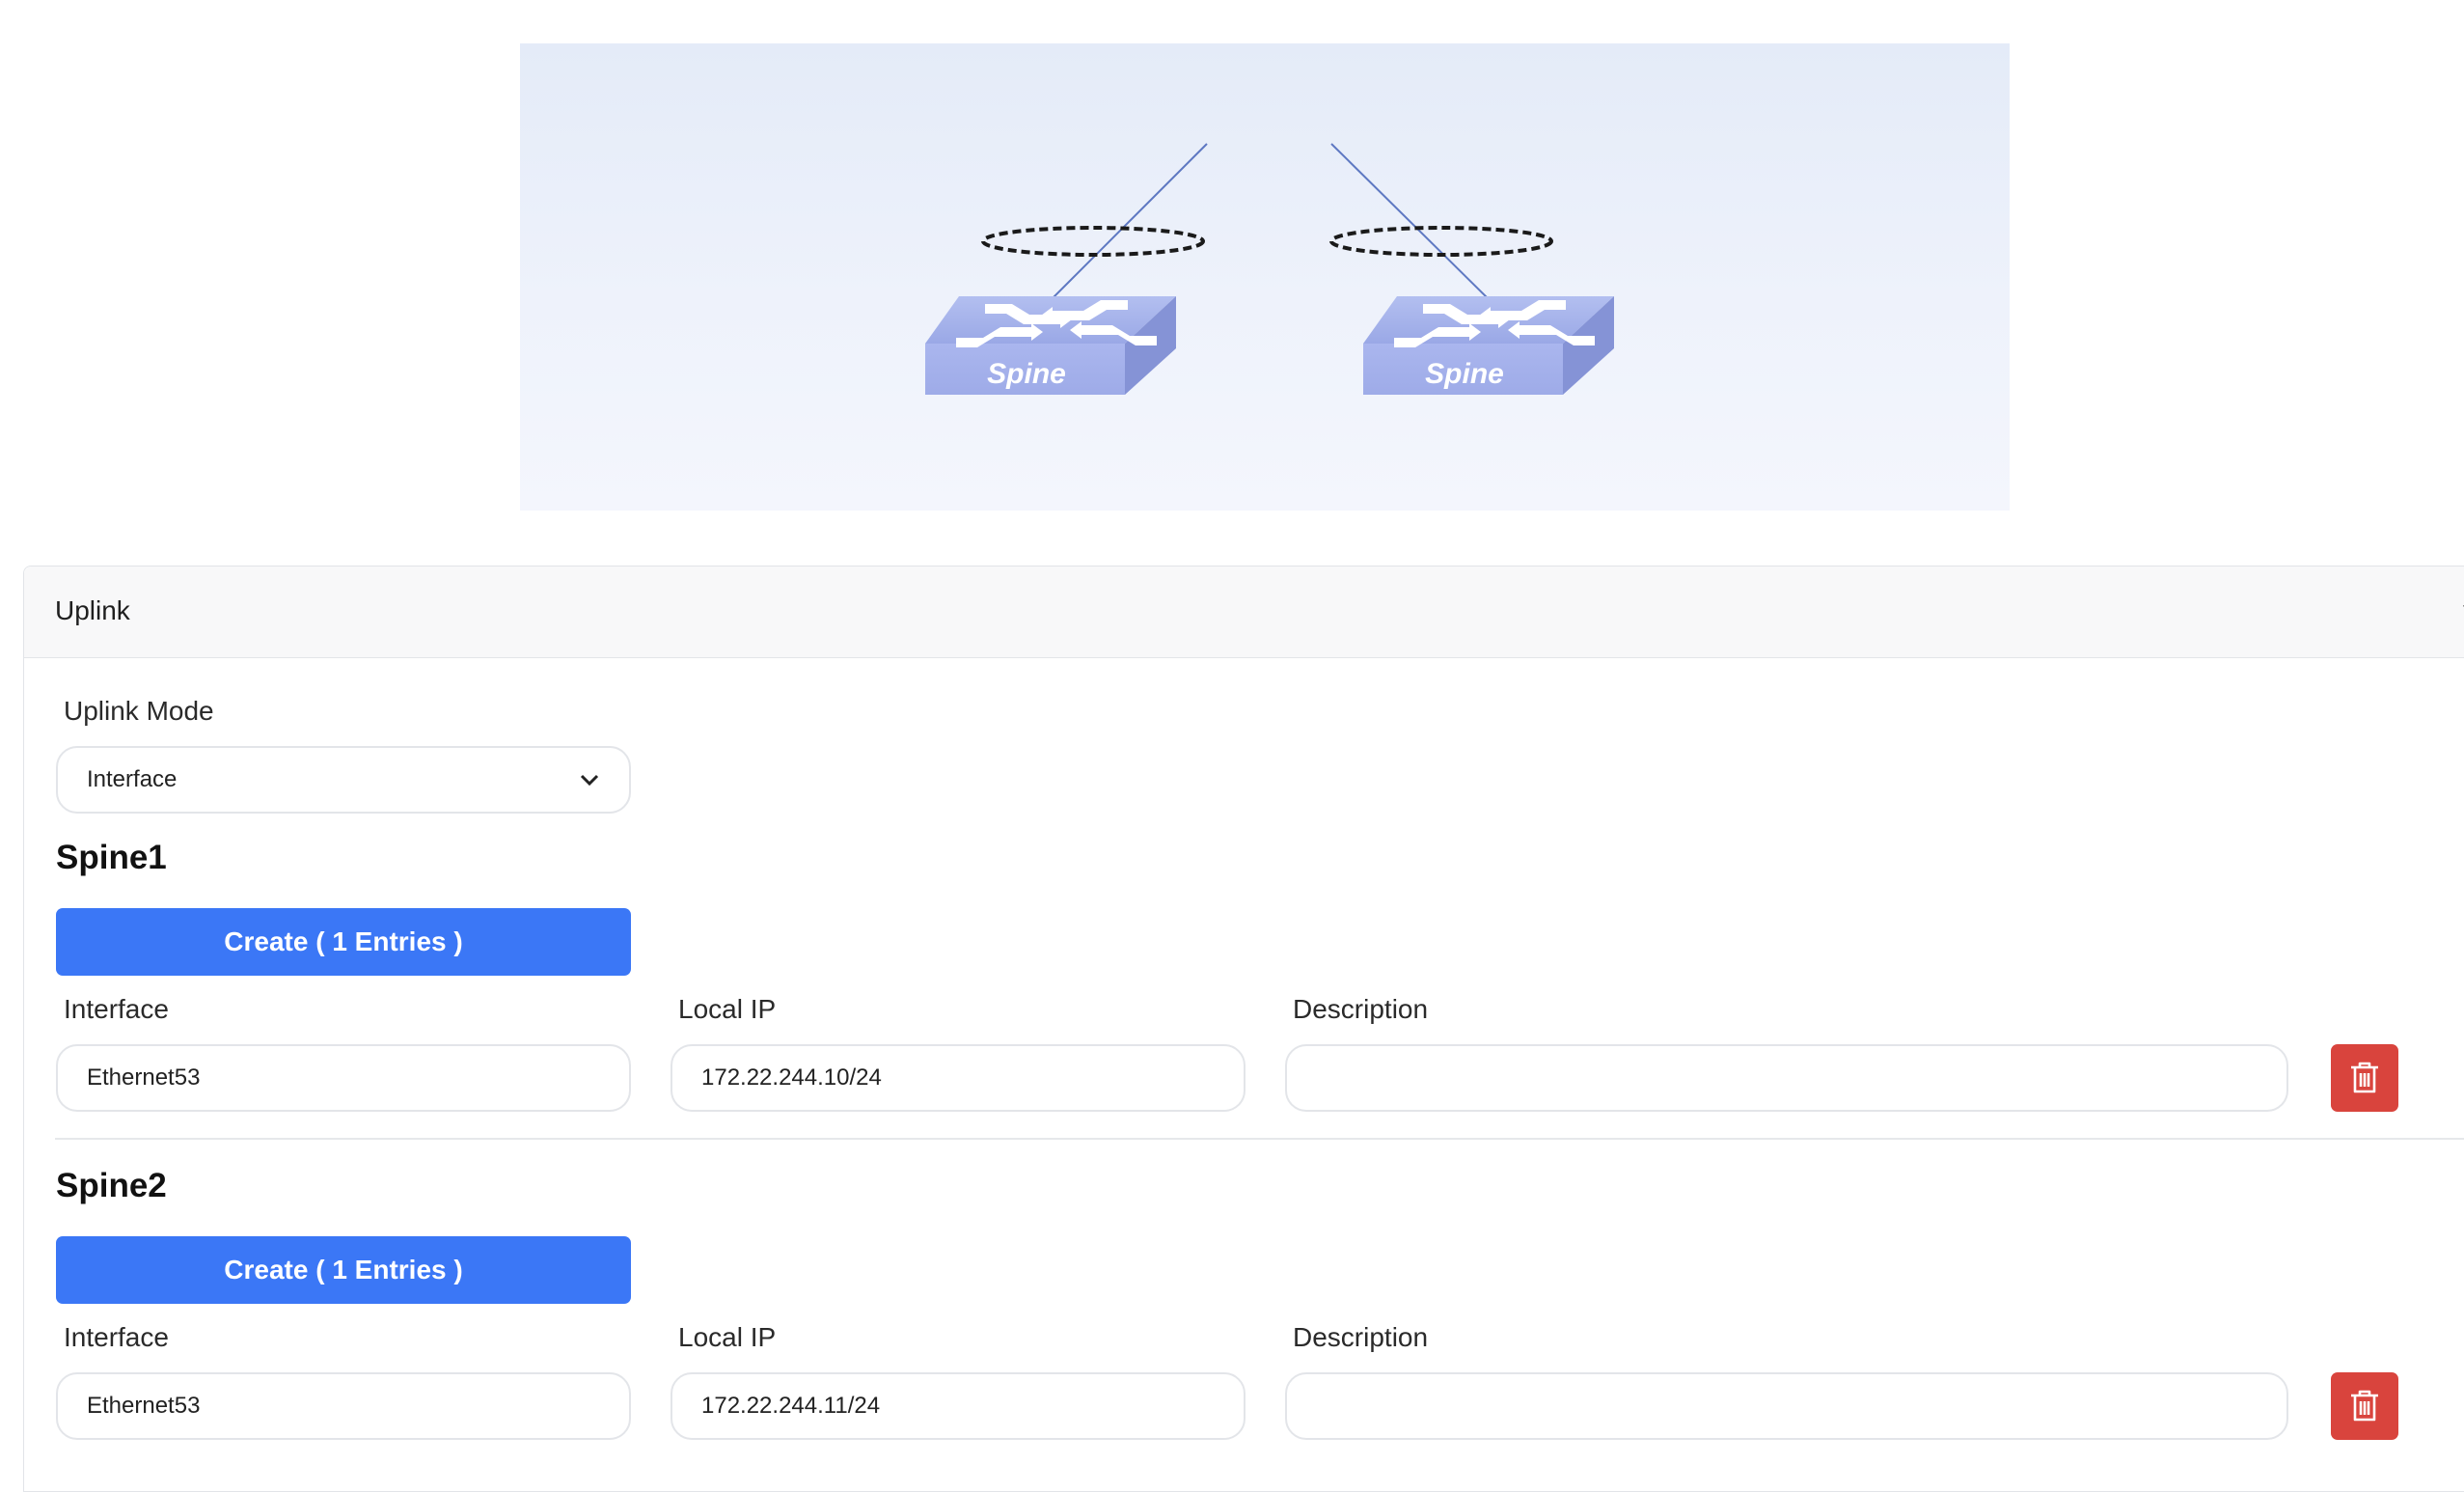 Image resolution: width=2464 pixels, height=1492 pixels. Describe the element at coordinates (1259, 1139) in the screenshot. I see `divider` at that location.